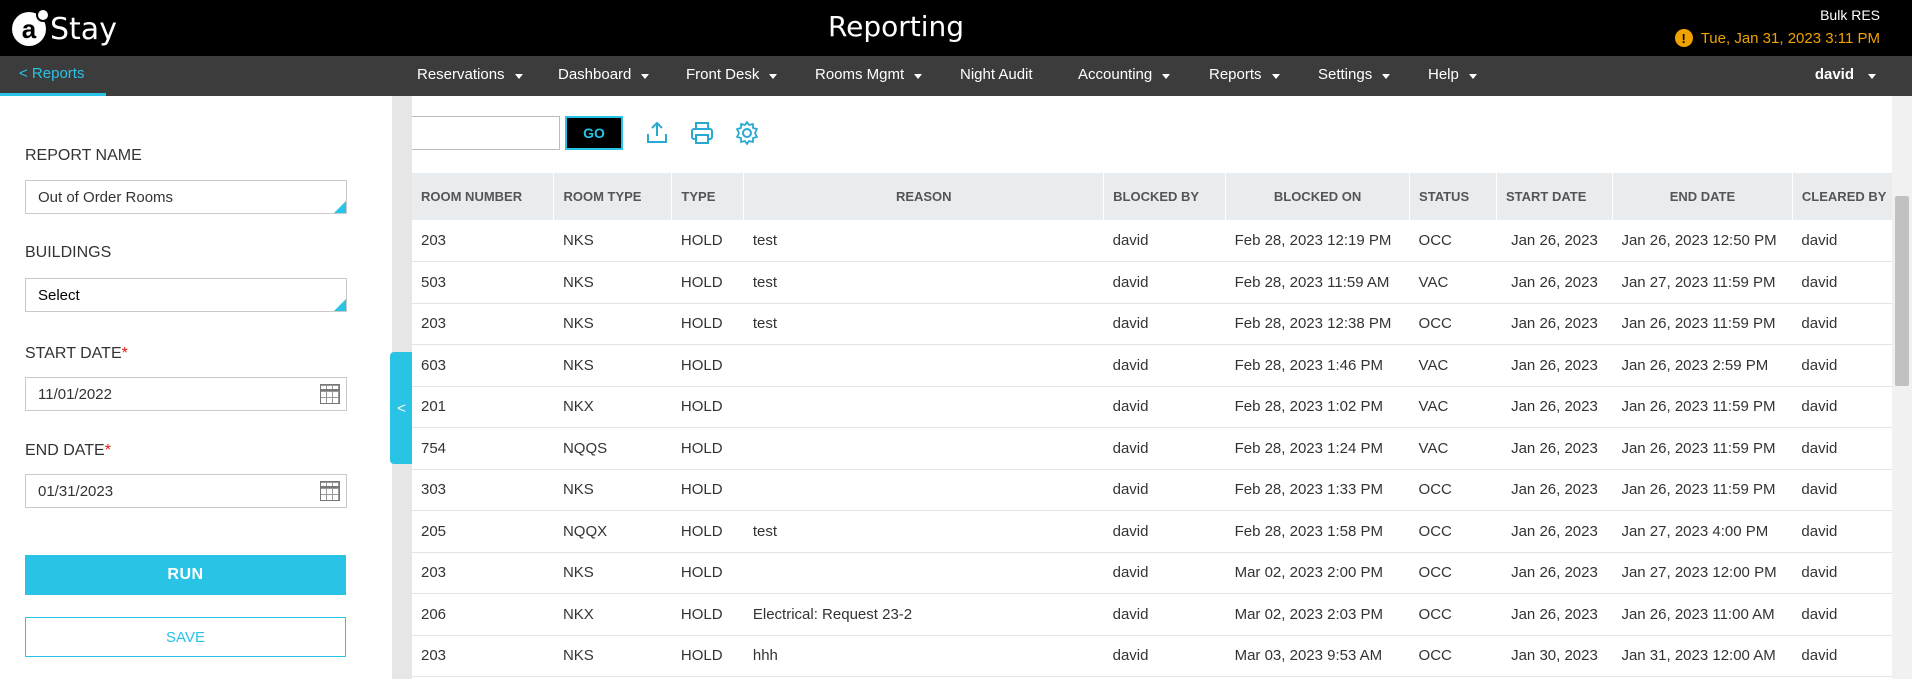  Describe the element at coordinates (68, 252) in the screenshot. I see `buildings-label: BUILDINGS` at that location.